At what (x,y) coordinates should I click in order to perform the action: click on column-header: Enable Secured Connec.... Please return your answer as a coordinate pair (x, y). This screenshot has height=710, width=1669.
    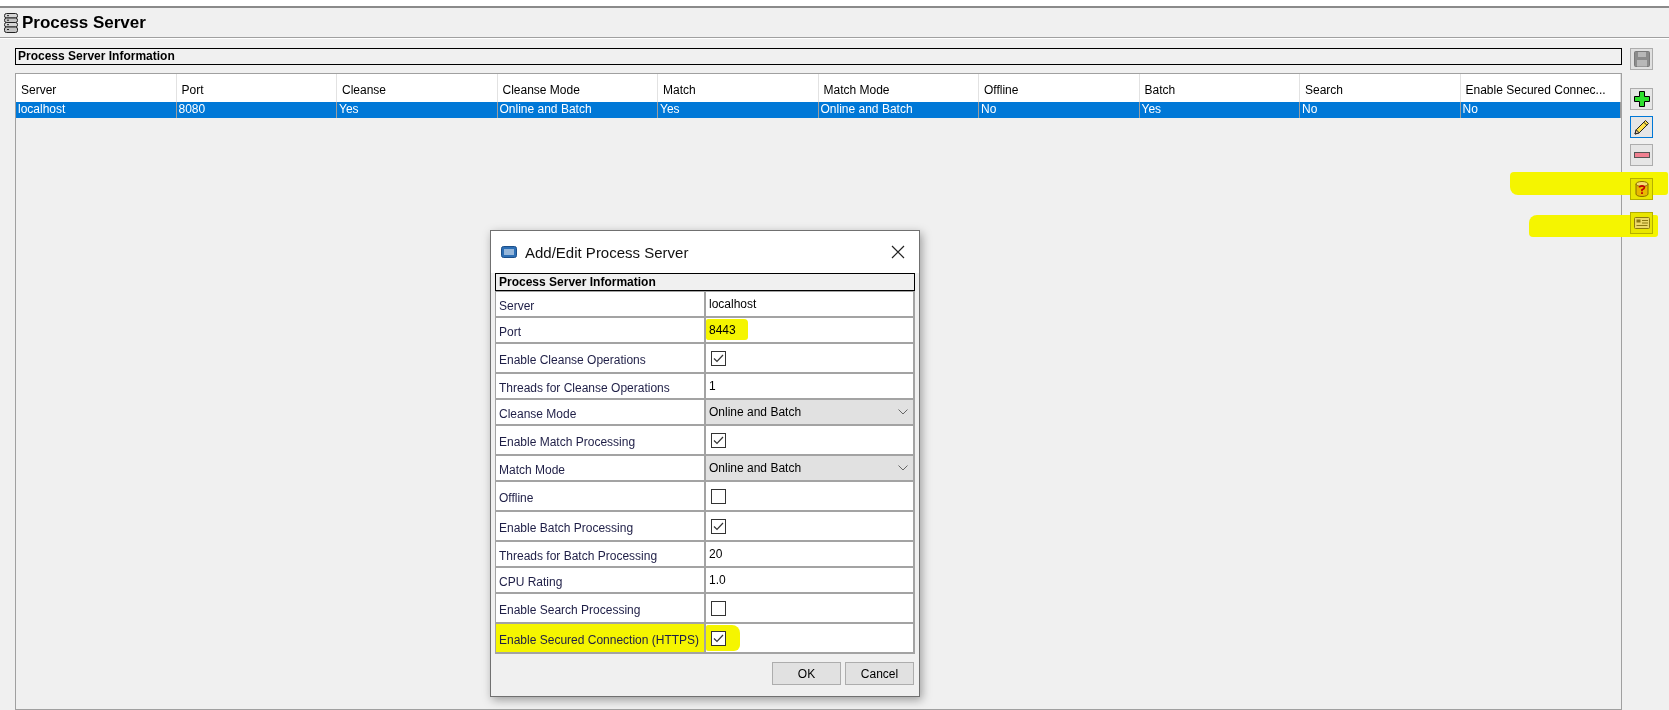
    Looking at the image, I should click on (1540, 88).